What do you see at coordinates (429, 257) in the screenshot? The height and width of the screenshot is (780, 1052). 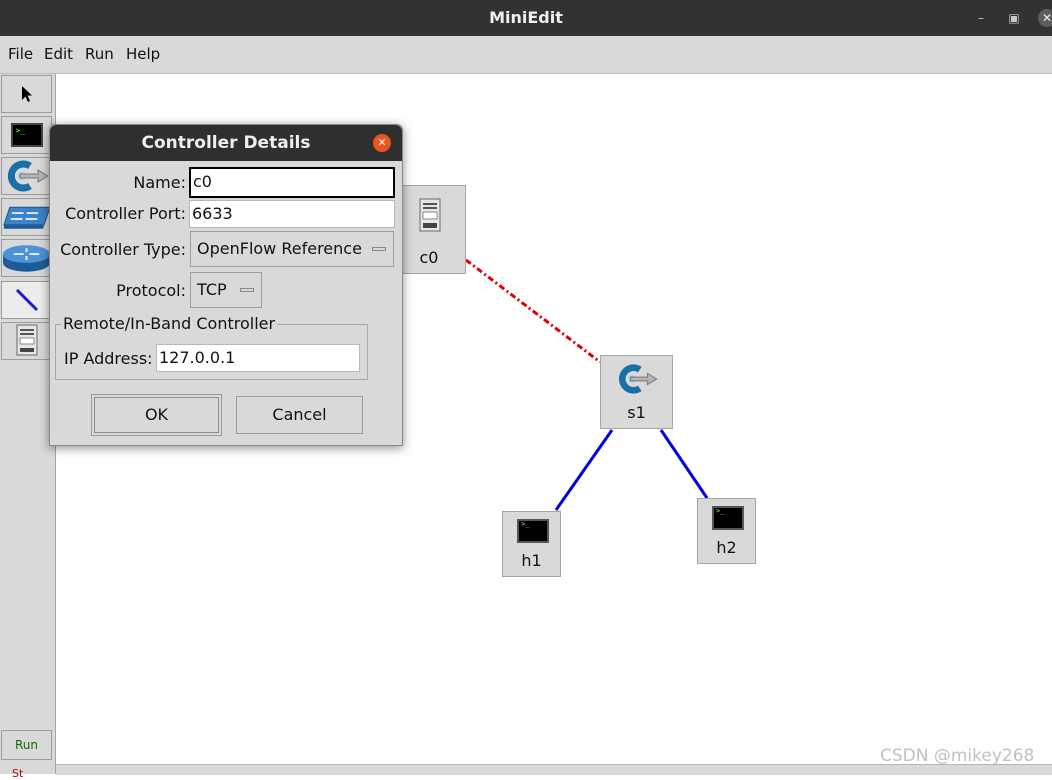 I see `node-label-c0: c0` at bounding box center [429, 257].